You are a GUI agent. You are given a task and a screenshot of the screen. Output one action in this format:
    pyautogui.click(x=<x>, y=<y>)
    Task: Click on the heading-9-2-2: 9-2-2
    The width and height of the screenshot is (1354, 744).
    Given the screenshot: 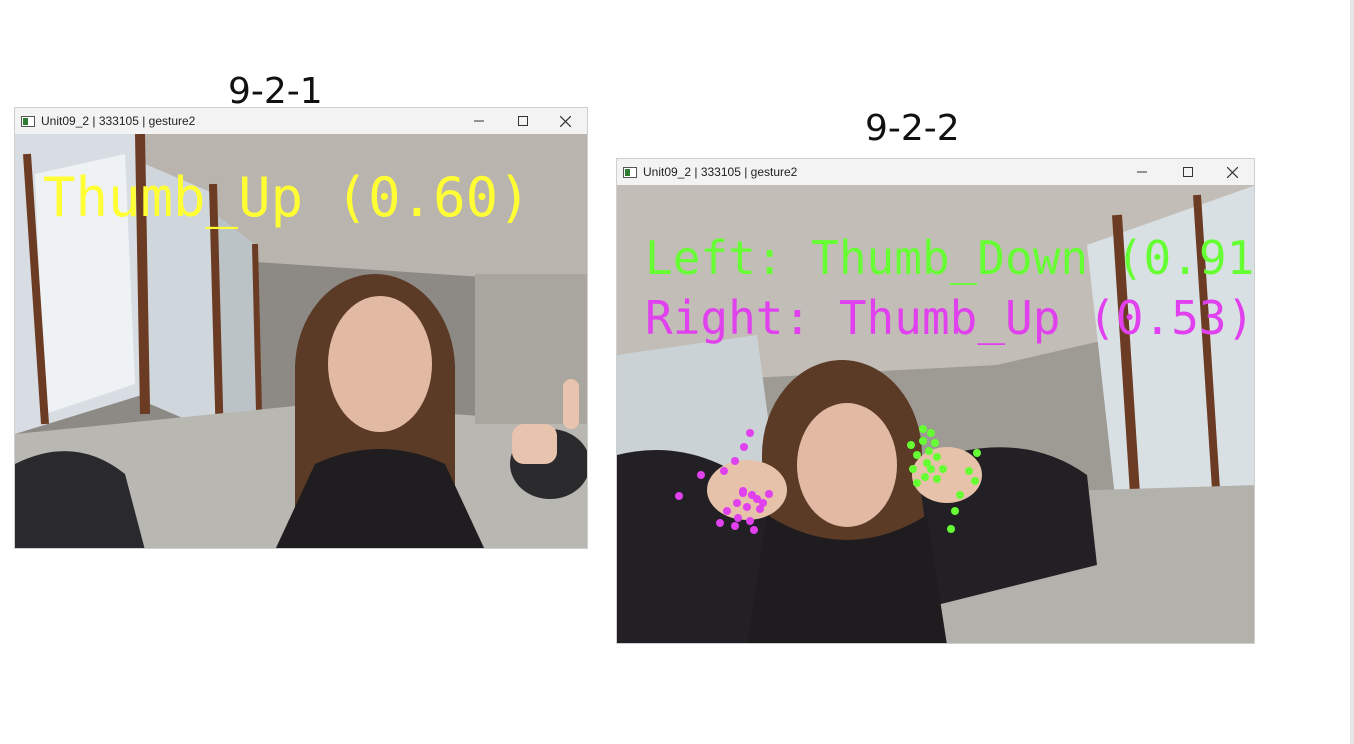 What is the action you would take?
    pyautogui.click(x=912, y=128)
    